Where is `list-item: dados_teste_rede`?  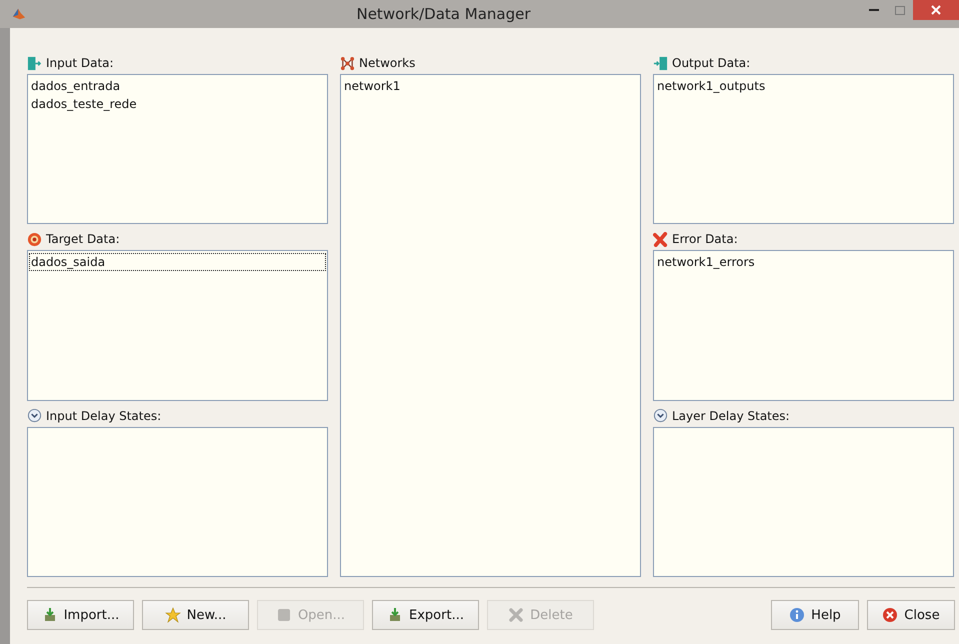 list-item: dados_teste_rede is located at coordinates (177, 104).